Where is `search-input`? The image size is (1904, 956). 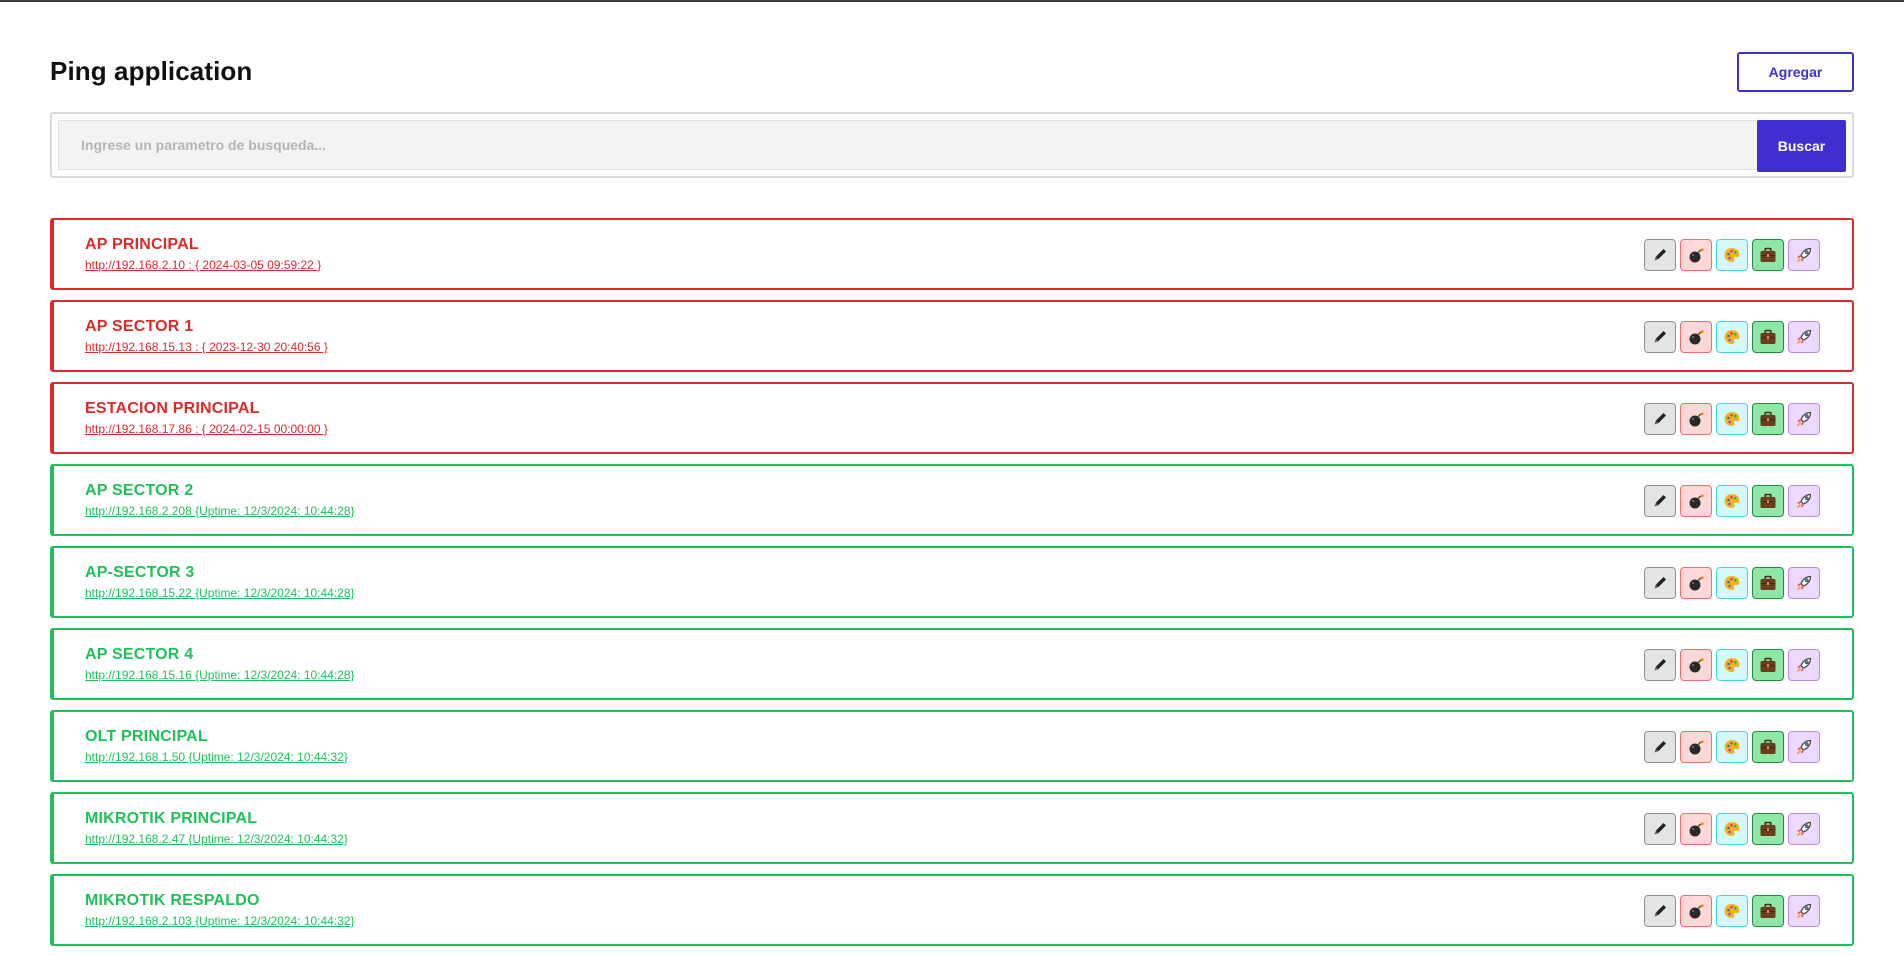
search-input is located at coordinates (909, 145).